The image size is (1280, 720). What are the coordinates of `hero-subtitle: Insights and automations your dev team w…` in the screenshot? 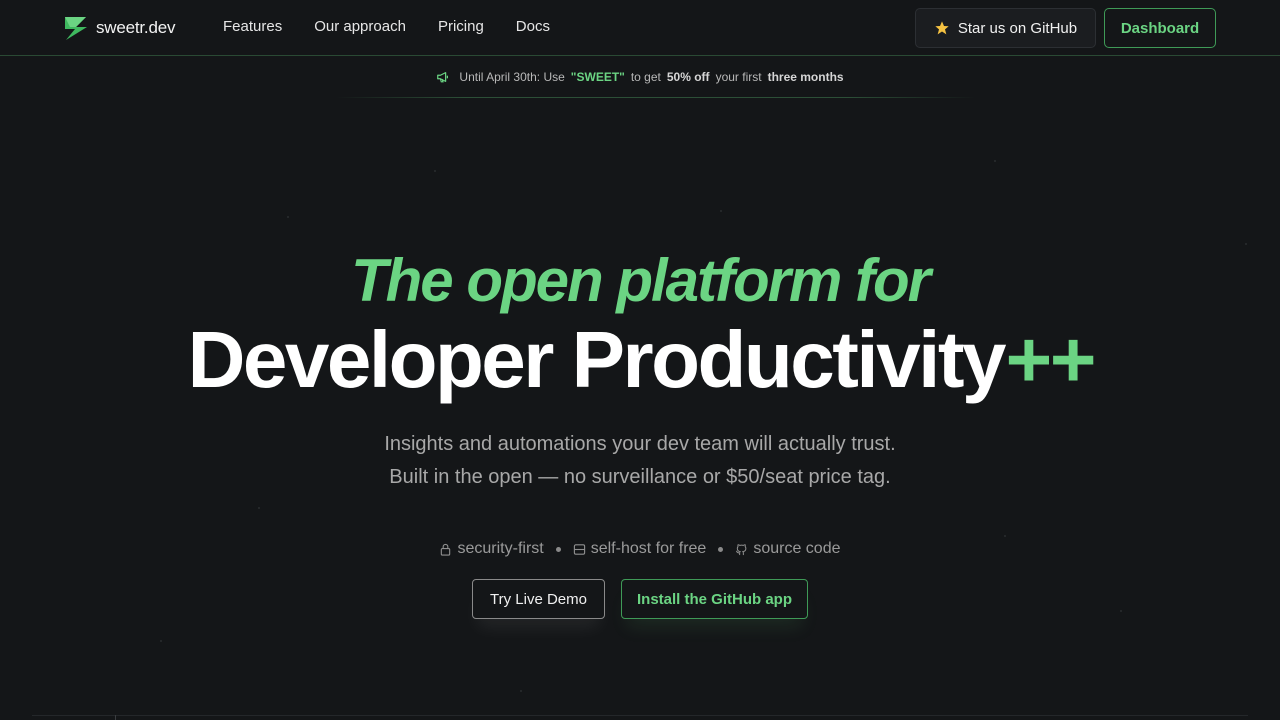 It's located at (640, 461).